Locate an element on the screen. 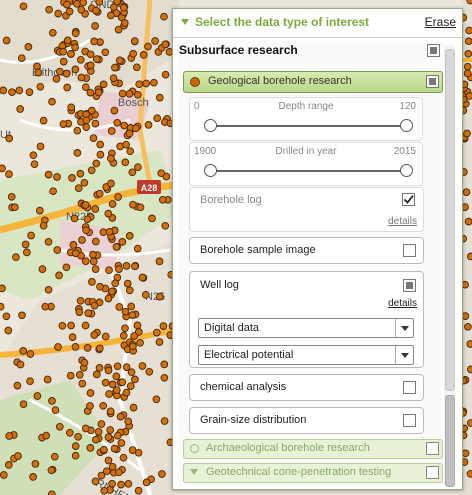 The width and height of the screenshot is (472, 495). geotechnical-cpt-checkbox is located at coordinates (432, 472).